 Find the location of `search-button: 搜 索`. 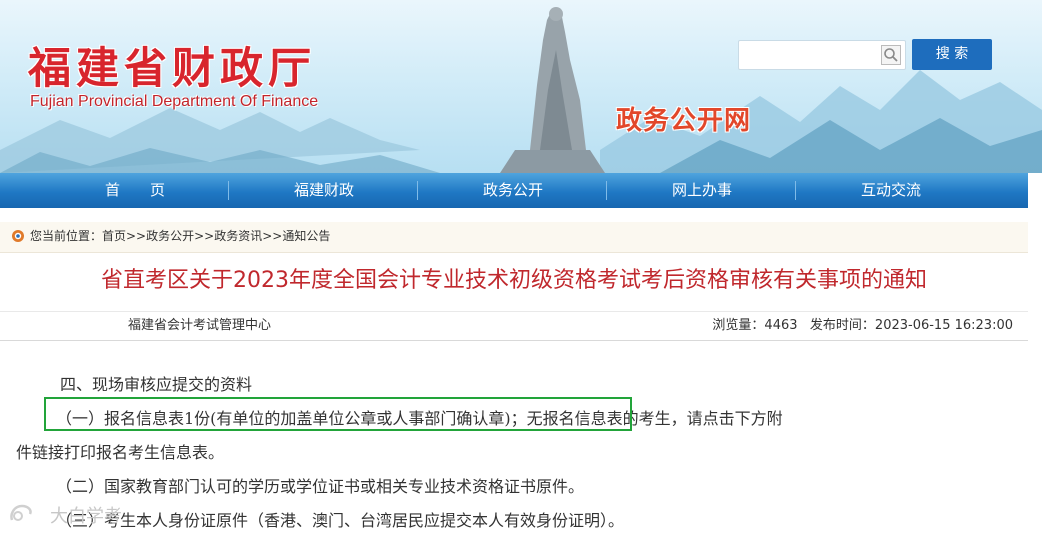

search-button: 搜 索 is located at coordinates (952, 54).